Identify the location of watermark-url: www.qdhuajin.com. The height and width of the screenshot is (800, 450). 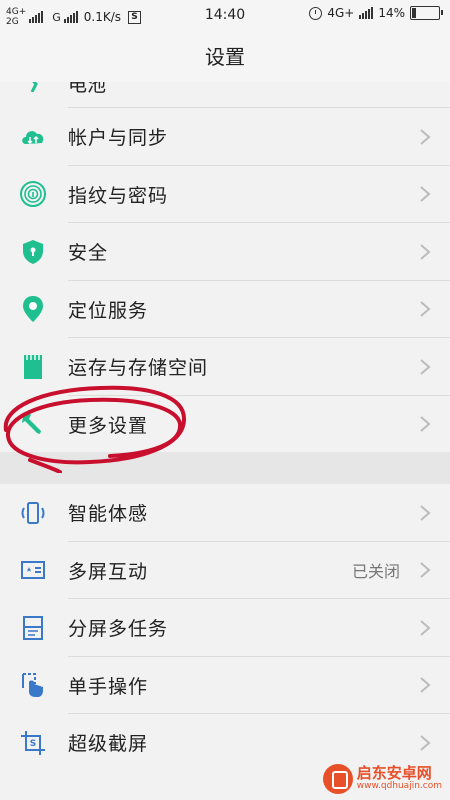
(399, 786).